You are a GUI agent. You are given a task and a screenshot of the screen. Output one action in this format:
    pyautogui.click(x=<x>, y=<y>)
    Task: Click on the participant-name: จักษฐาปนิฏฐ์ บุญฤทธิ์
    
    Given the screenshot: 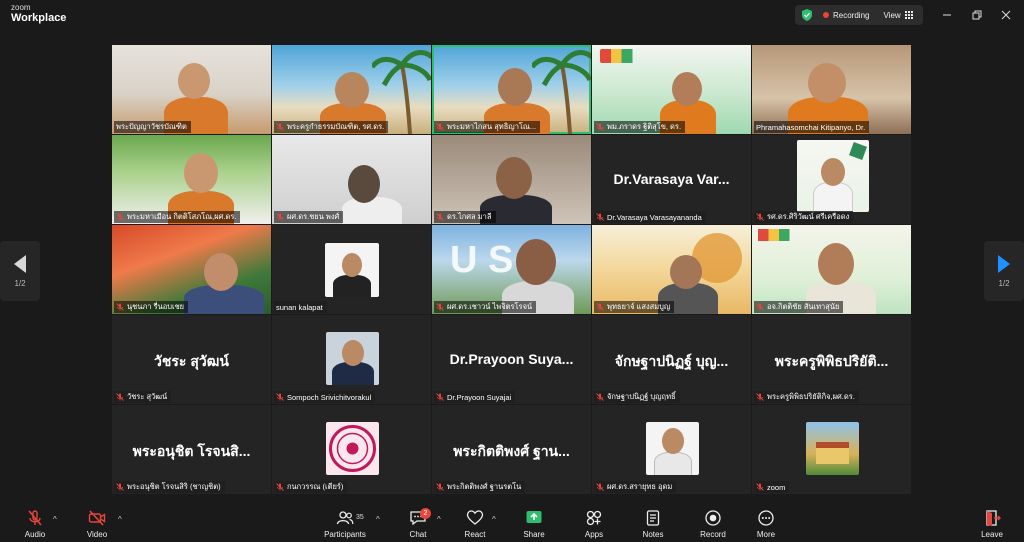 What is the action you would take?
    pyautogui.click(x=637, y=397)
    